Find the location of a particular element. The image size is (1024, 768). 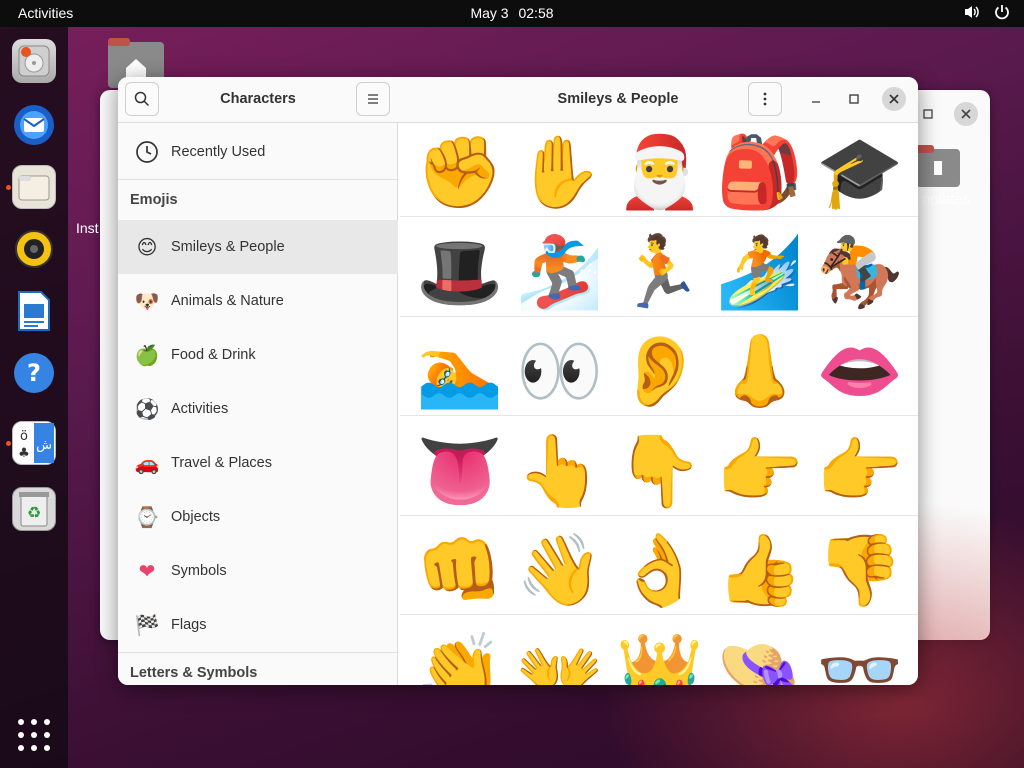

dock-trash: ♻ is located at coordinates (34, 509).